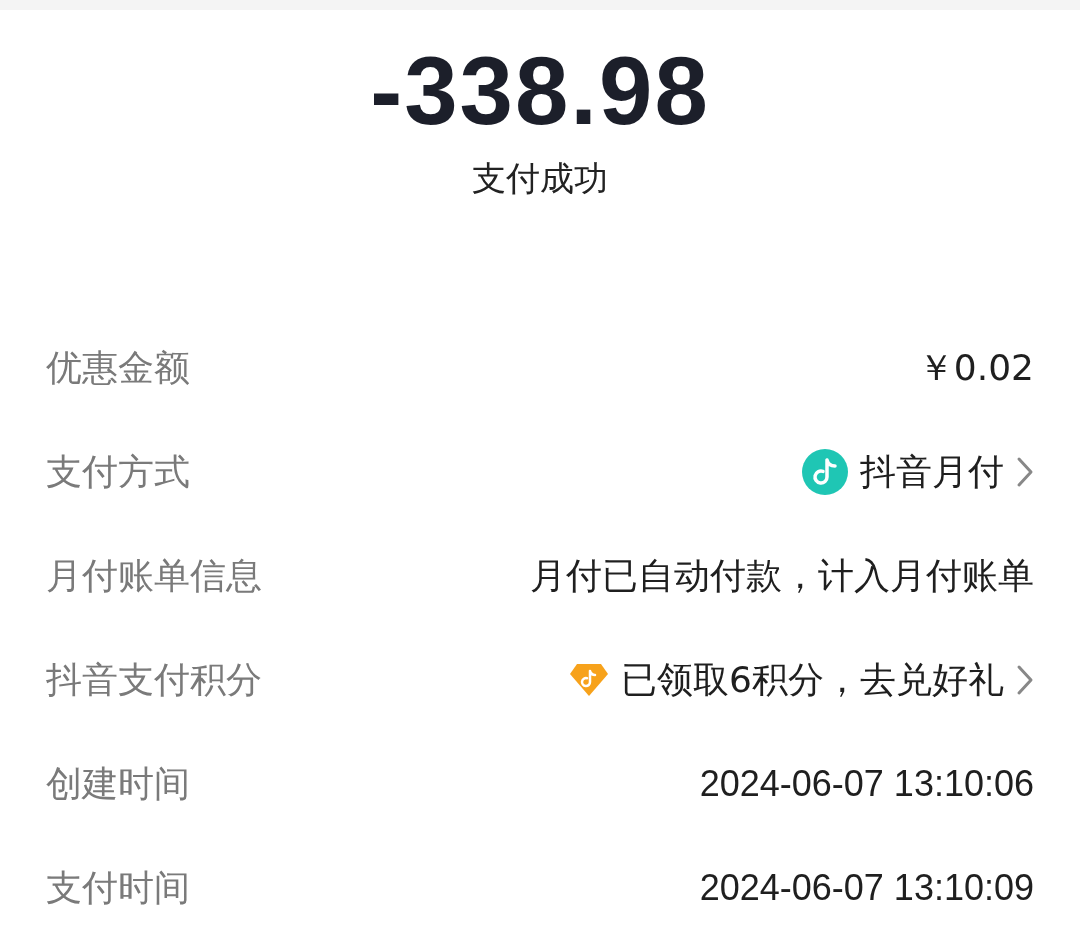 The height and width of the screenshot is (940, 1080). Describe the element at coordinates (825, 472) in the screenshot. I see `music-note-icon` at that location.